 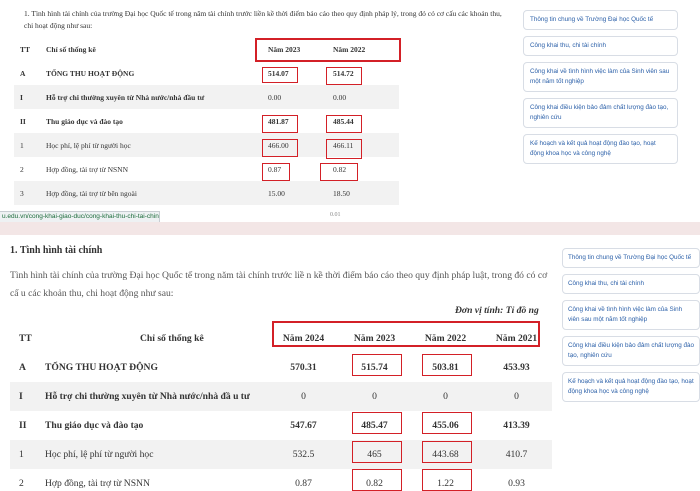 What do you see at coordinates (303, 454) in the screenshot?
I see `row-value-2024: 532.5` at bounding box center [303, 454].